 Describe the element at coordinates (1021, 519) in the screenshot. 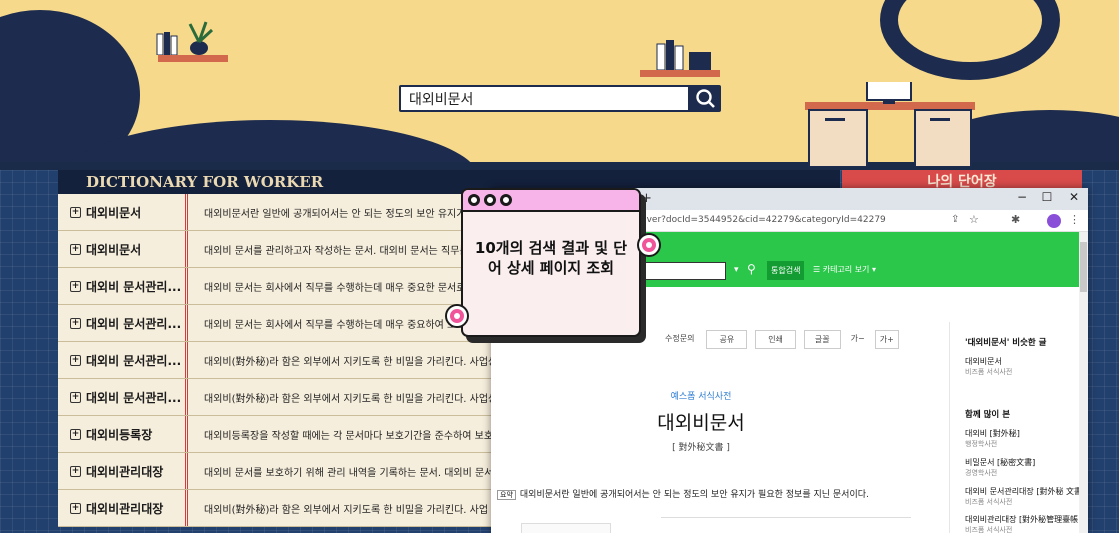

I see `popular-item-title: 대외비관리대장 [對外秘管理臺帳` at that location.